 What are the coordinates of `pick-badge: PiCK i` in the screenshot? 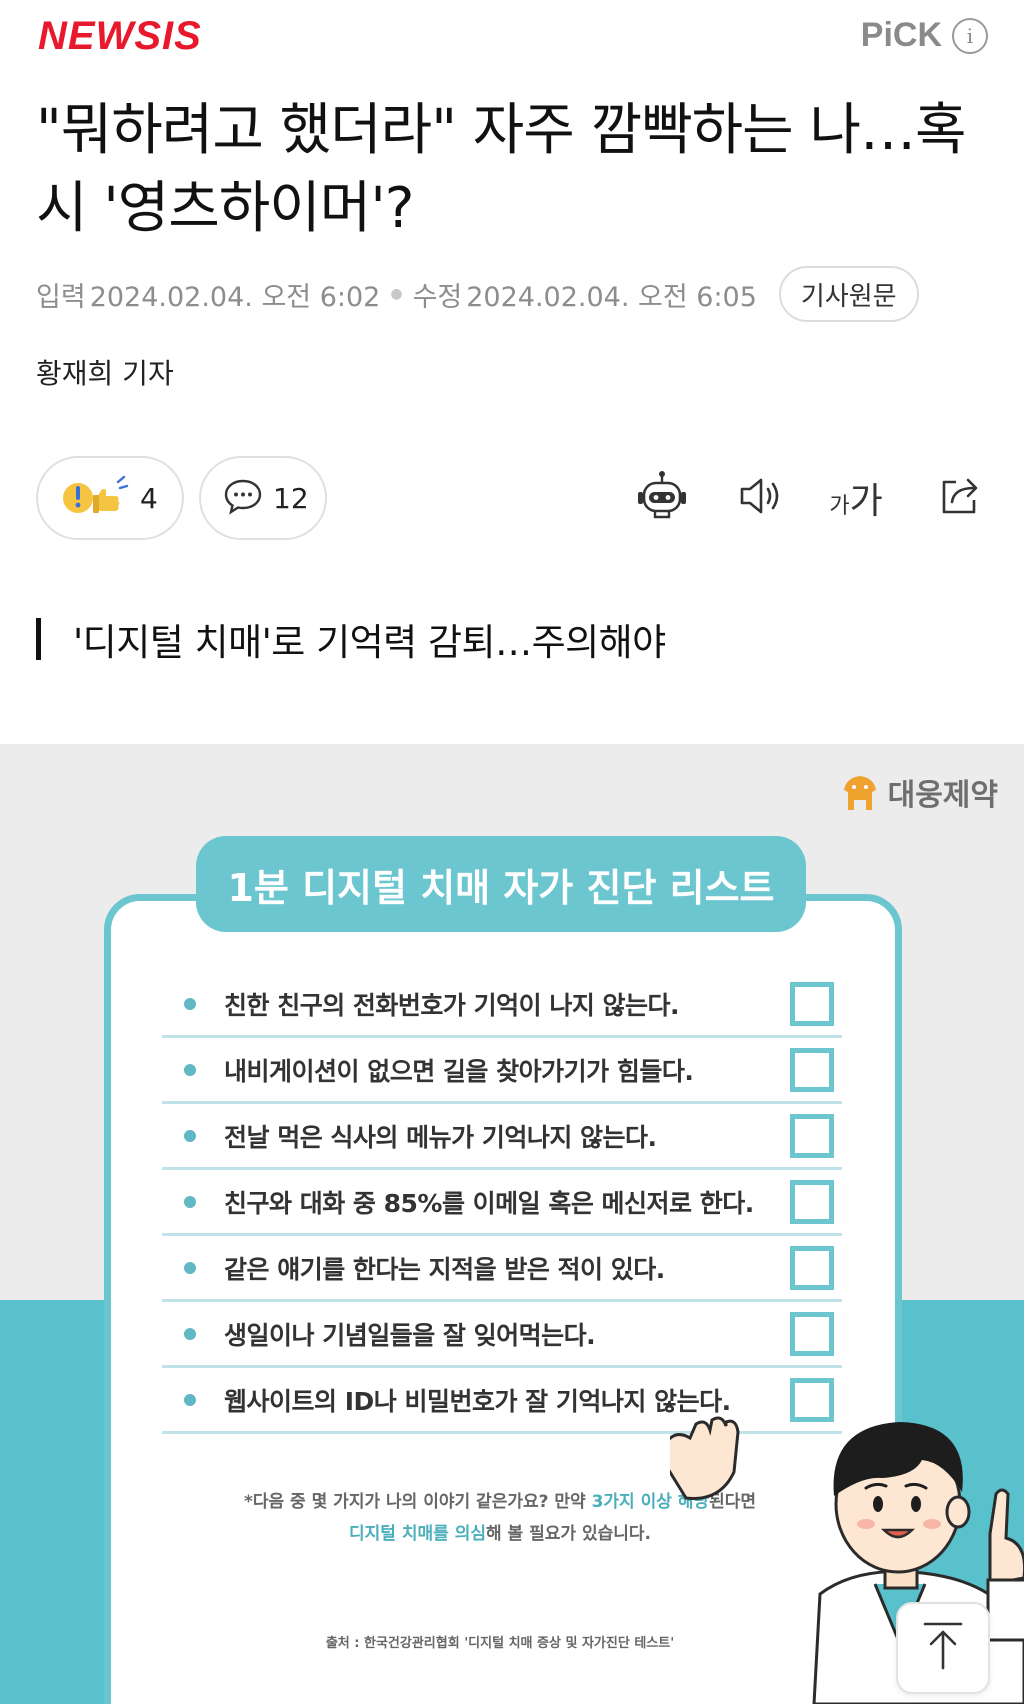 It's located at (924, 35).